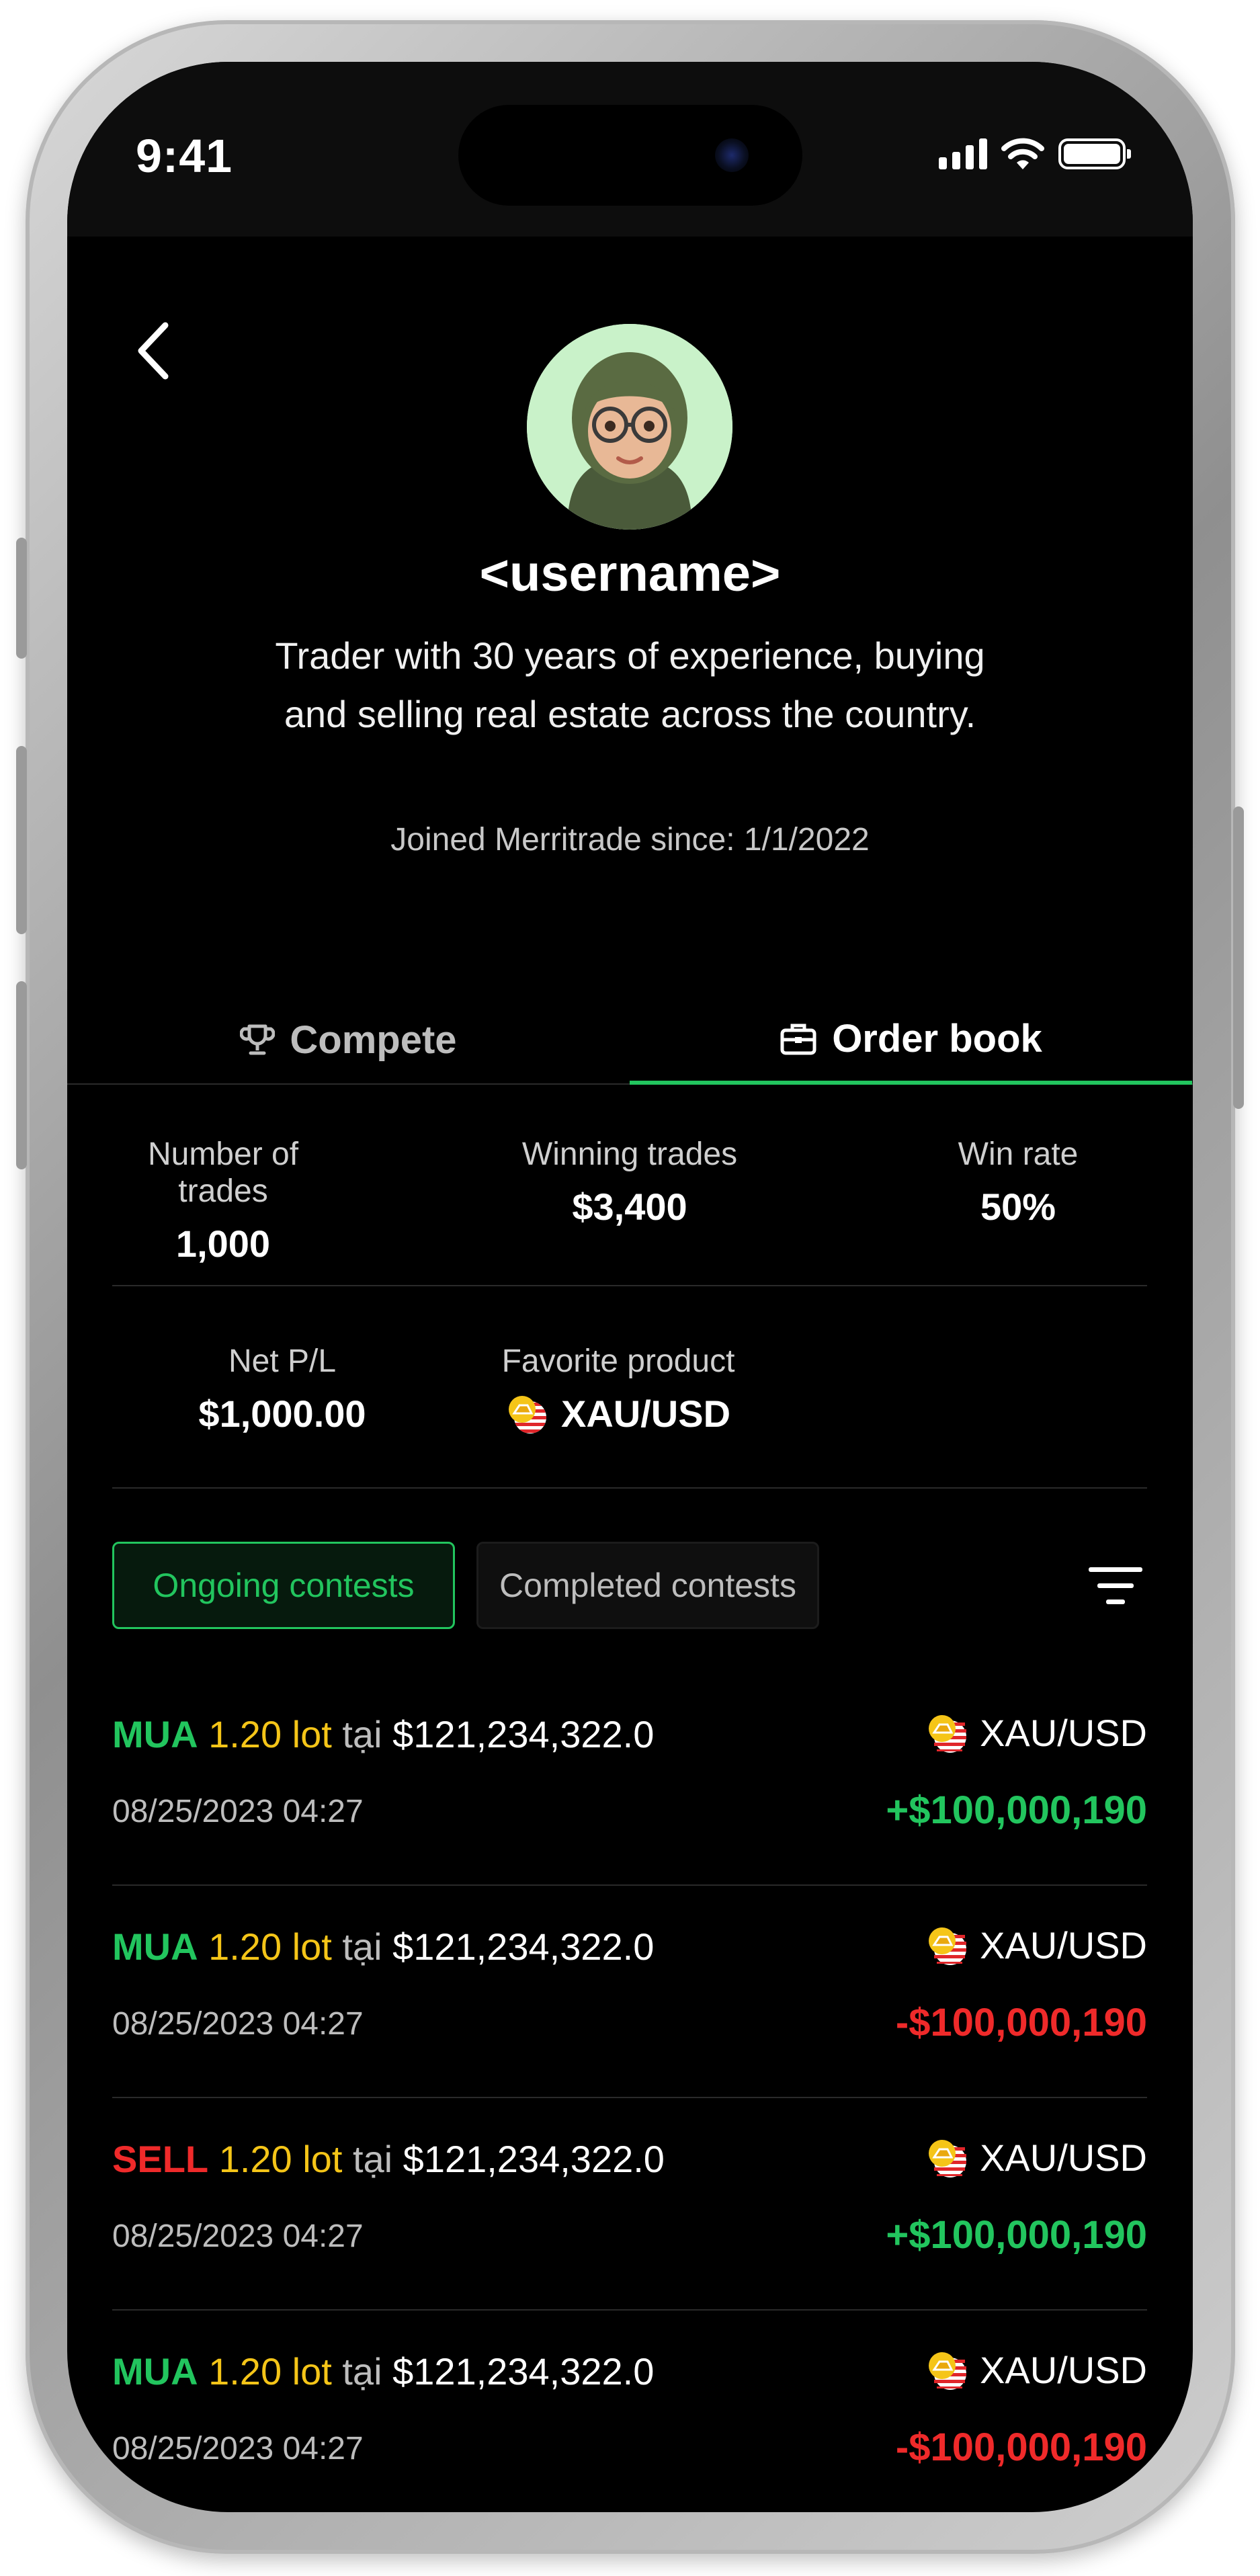  Describe the element at coordinates (1239, 957) in the screenshot. I see `phone-power-button` at that location.